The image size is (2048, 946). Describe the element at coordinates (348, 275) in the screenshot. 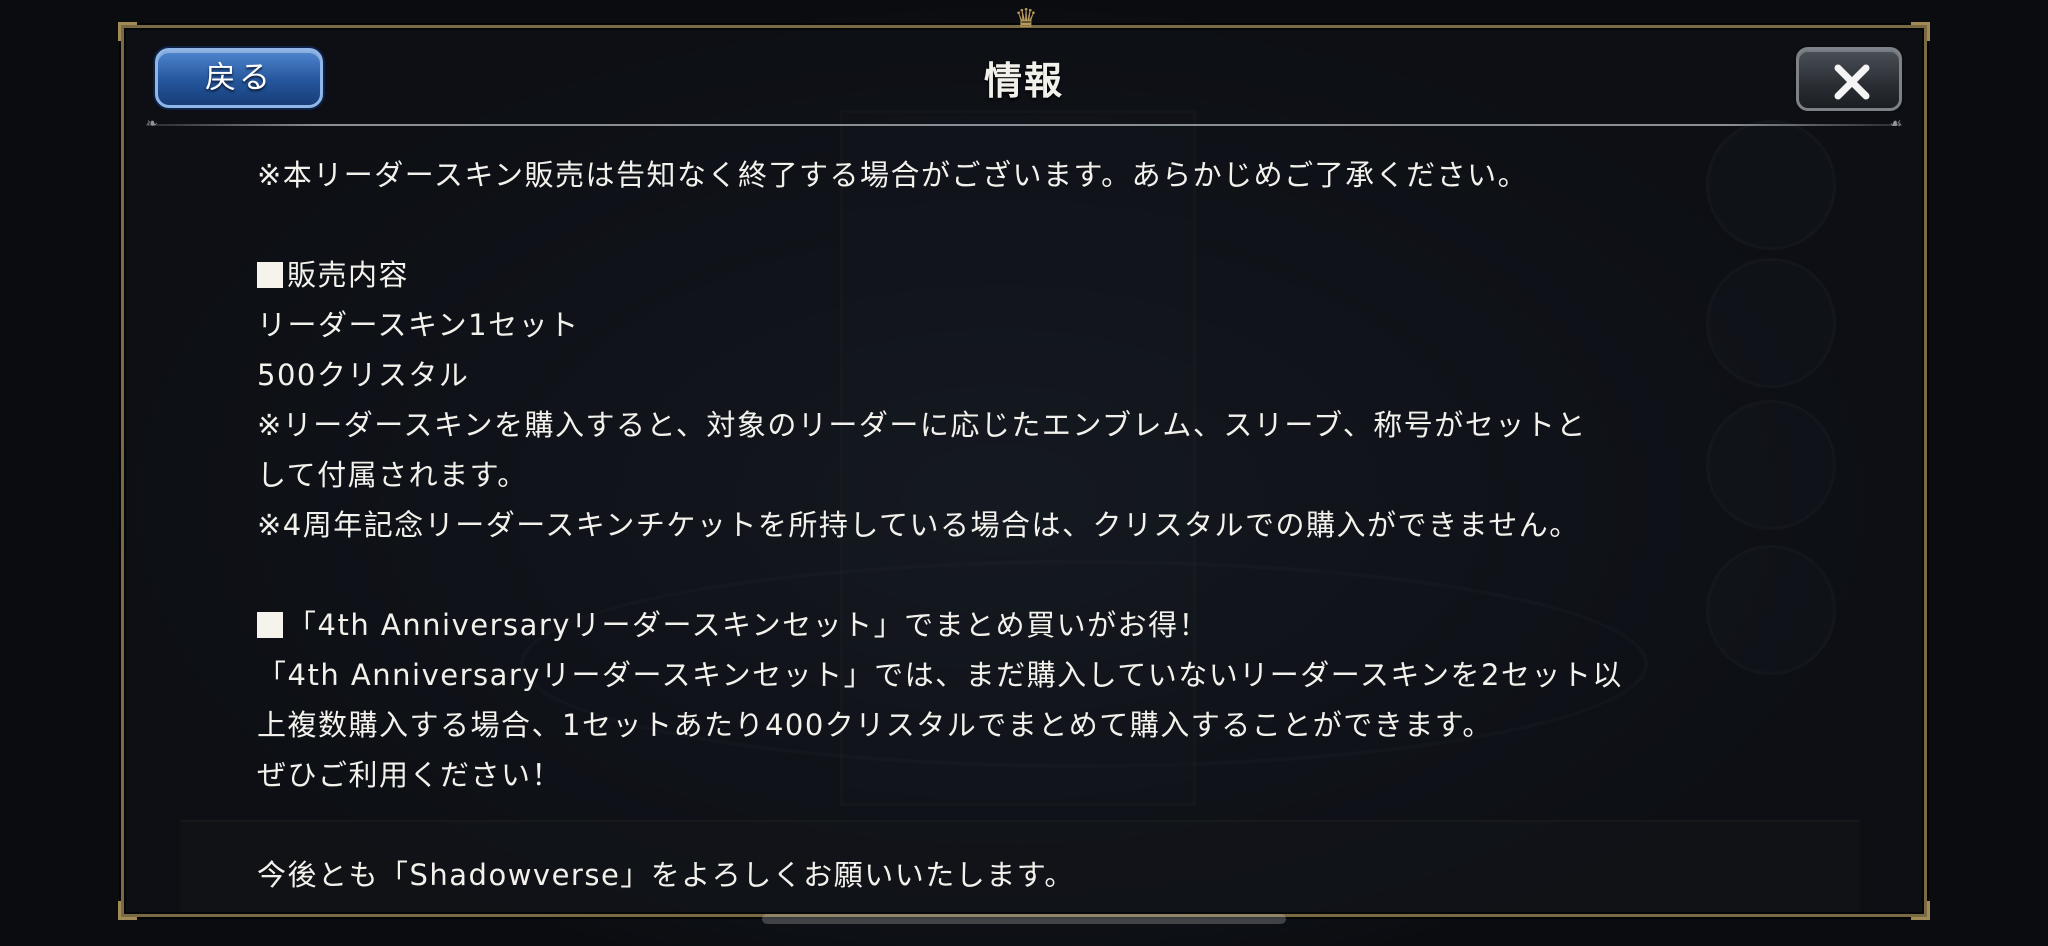

I see `sale-heading-text: 販売内容` at that location.